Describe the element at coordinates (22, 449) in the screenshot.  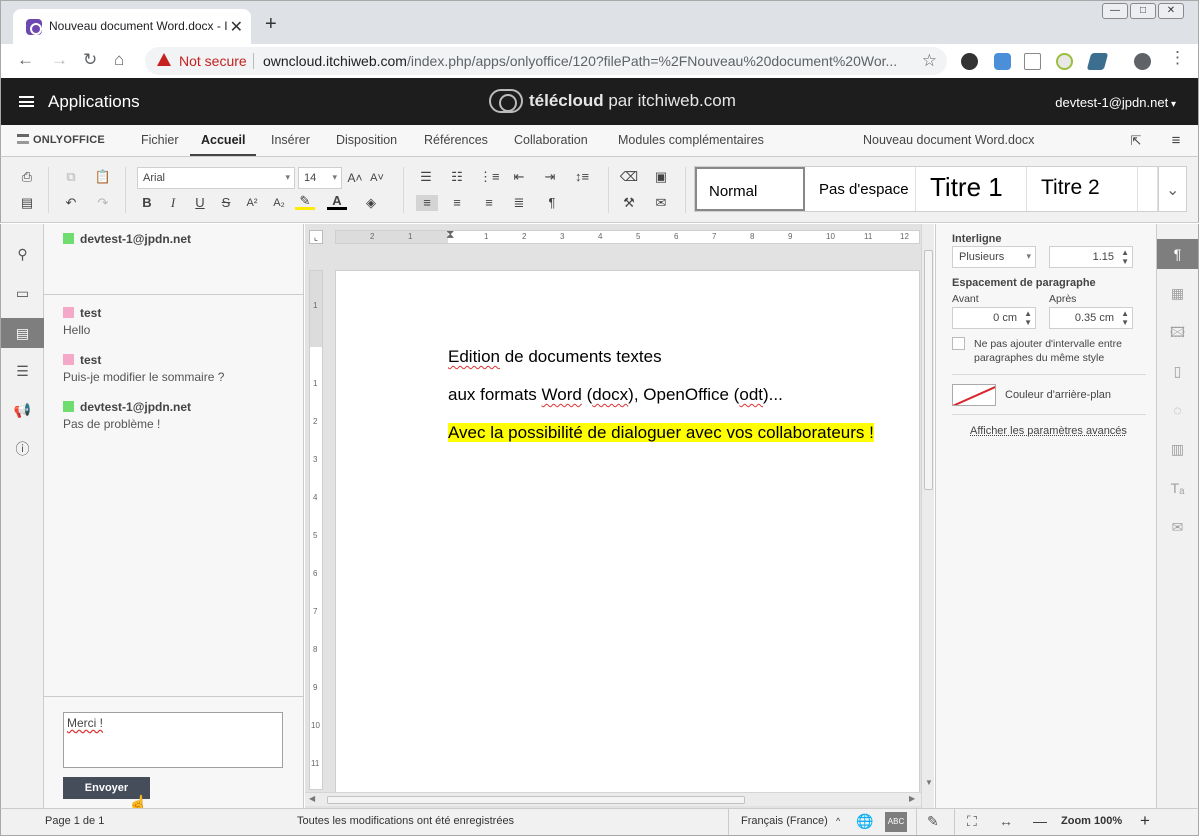
I see `about-icon: ⓘ` at that location.